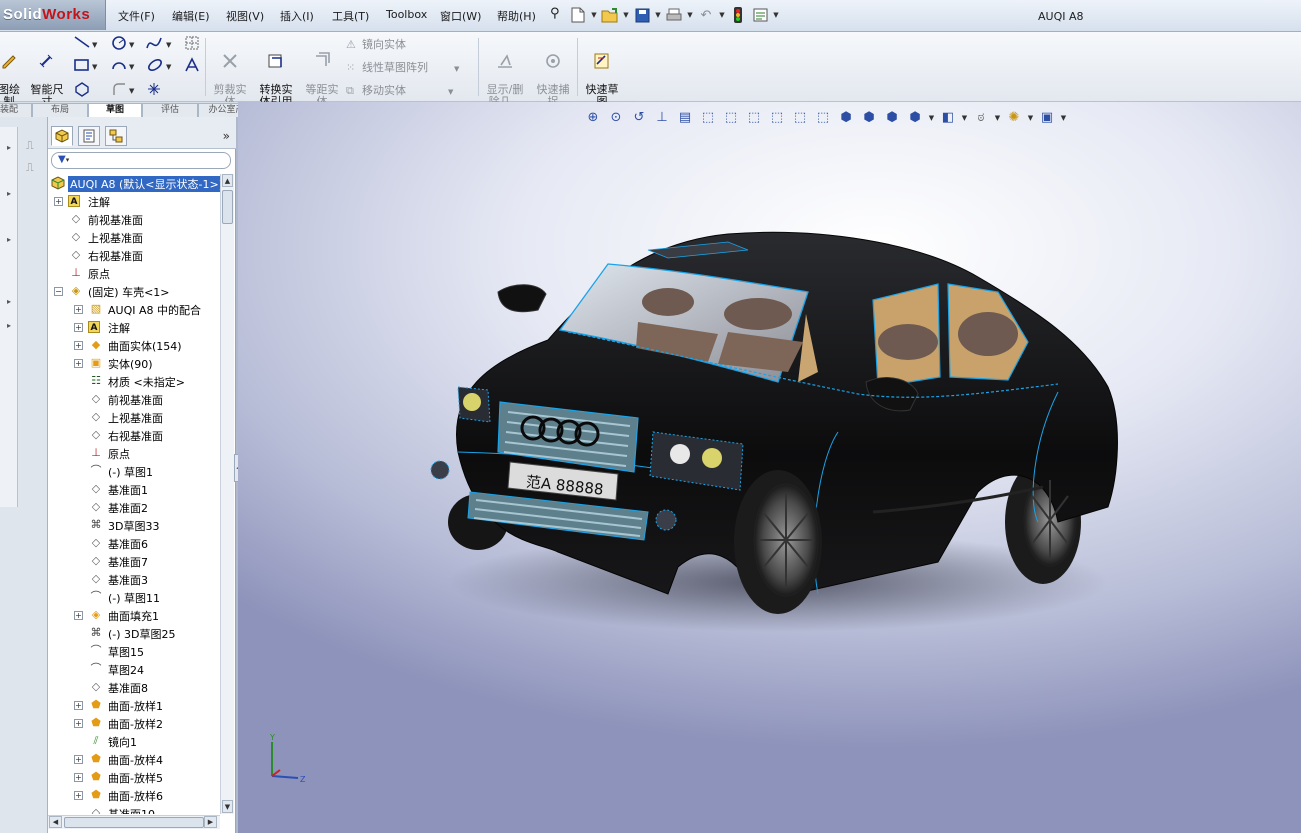  Describe the element at coordinates (869, 118) in the screenshot. I see `shadows-icon: ⬢` at that location.